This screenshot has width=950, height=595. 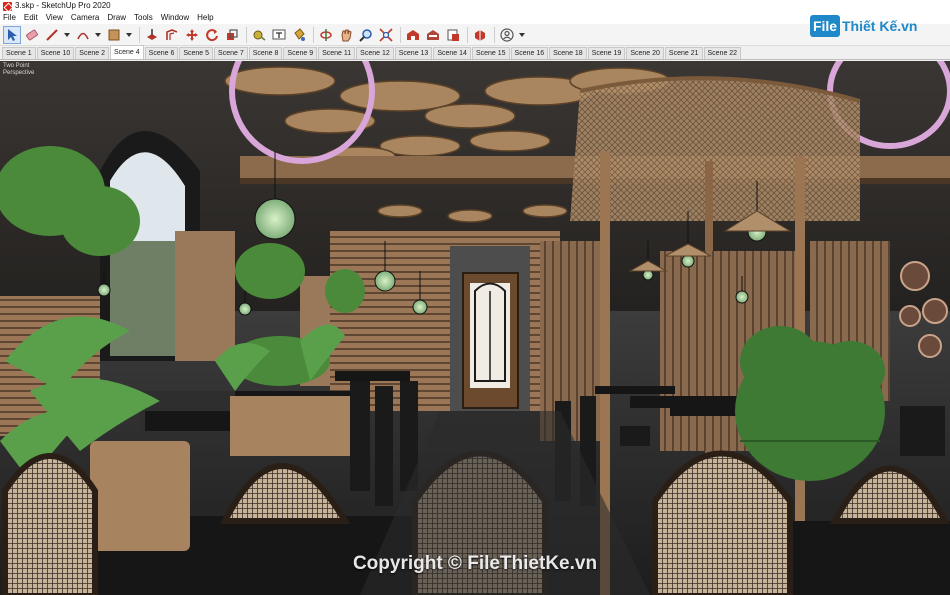 I want to click on orbit-tool-icon, so click(x=326, y=34).